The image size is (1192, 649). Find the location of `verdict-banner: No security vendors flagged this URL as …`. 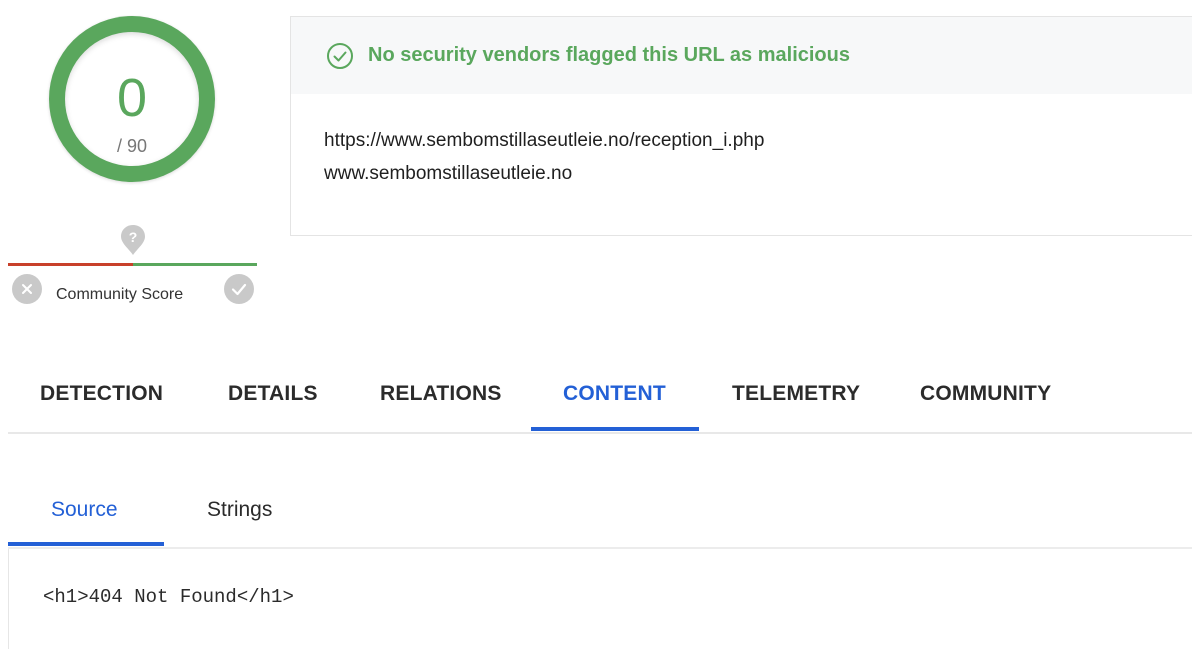

verdict-banner: No security vendors flagged this URL as … is located at coordinates (741, 55).